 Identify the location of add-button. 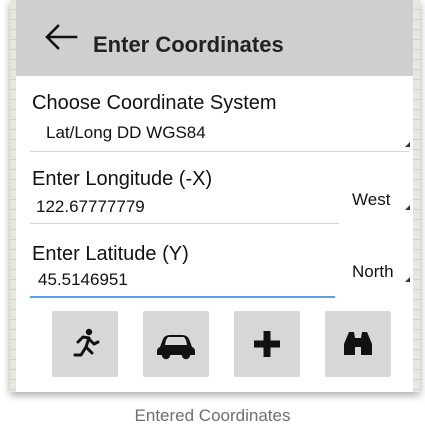
(267, 344).